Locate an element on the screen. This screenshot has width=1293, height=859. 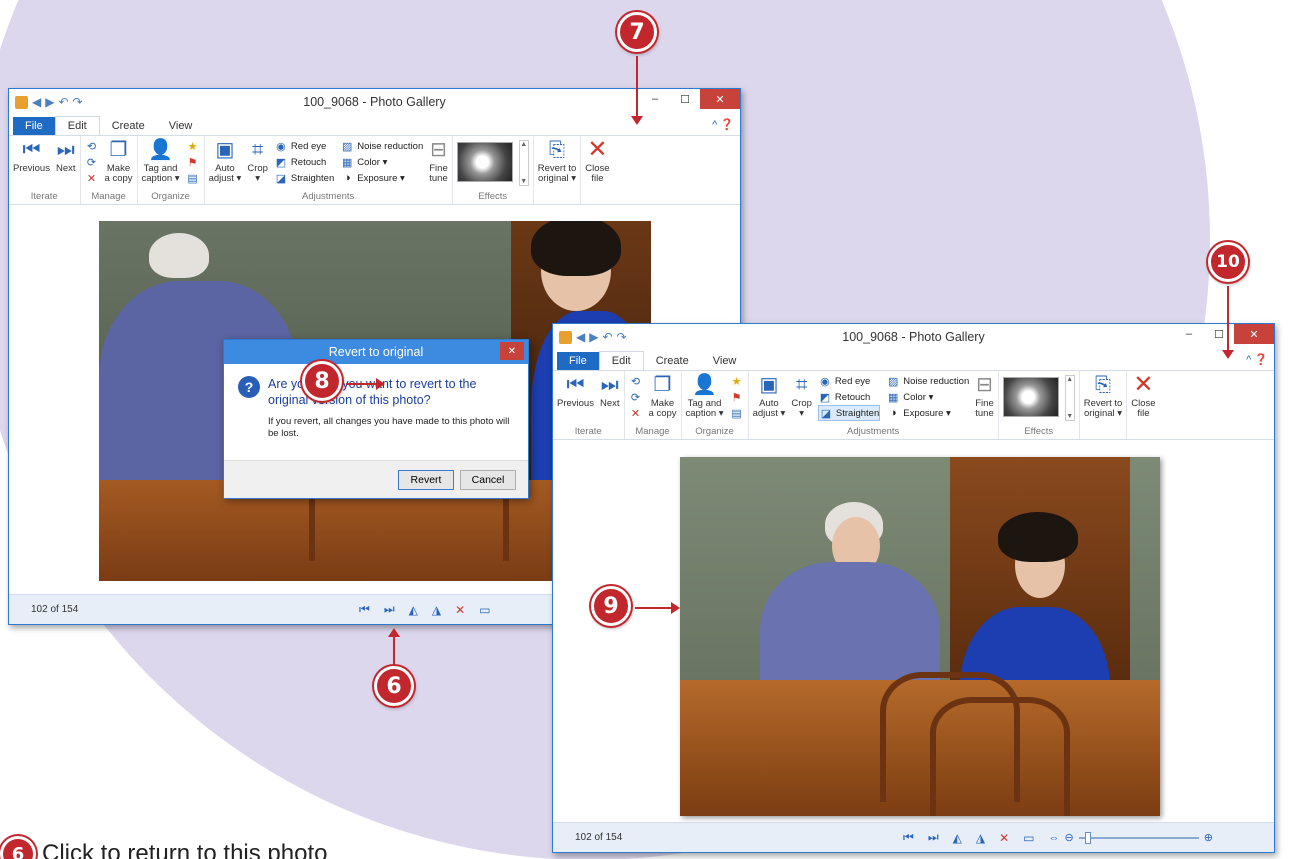
status-bar: 102 of 154 ⏮ ⏭ ◭ ◮ ✕ ▭ ⇔ ⊖ ⊕ is located at coordinates (913, 837).